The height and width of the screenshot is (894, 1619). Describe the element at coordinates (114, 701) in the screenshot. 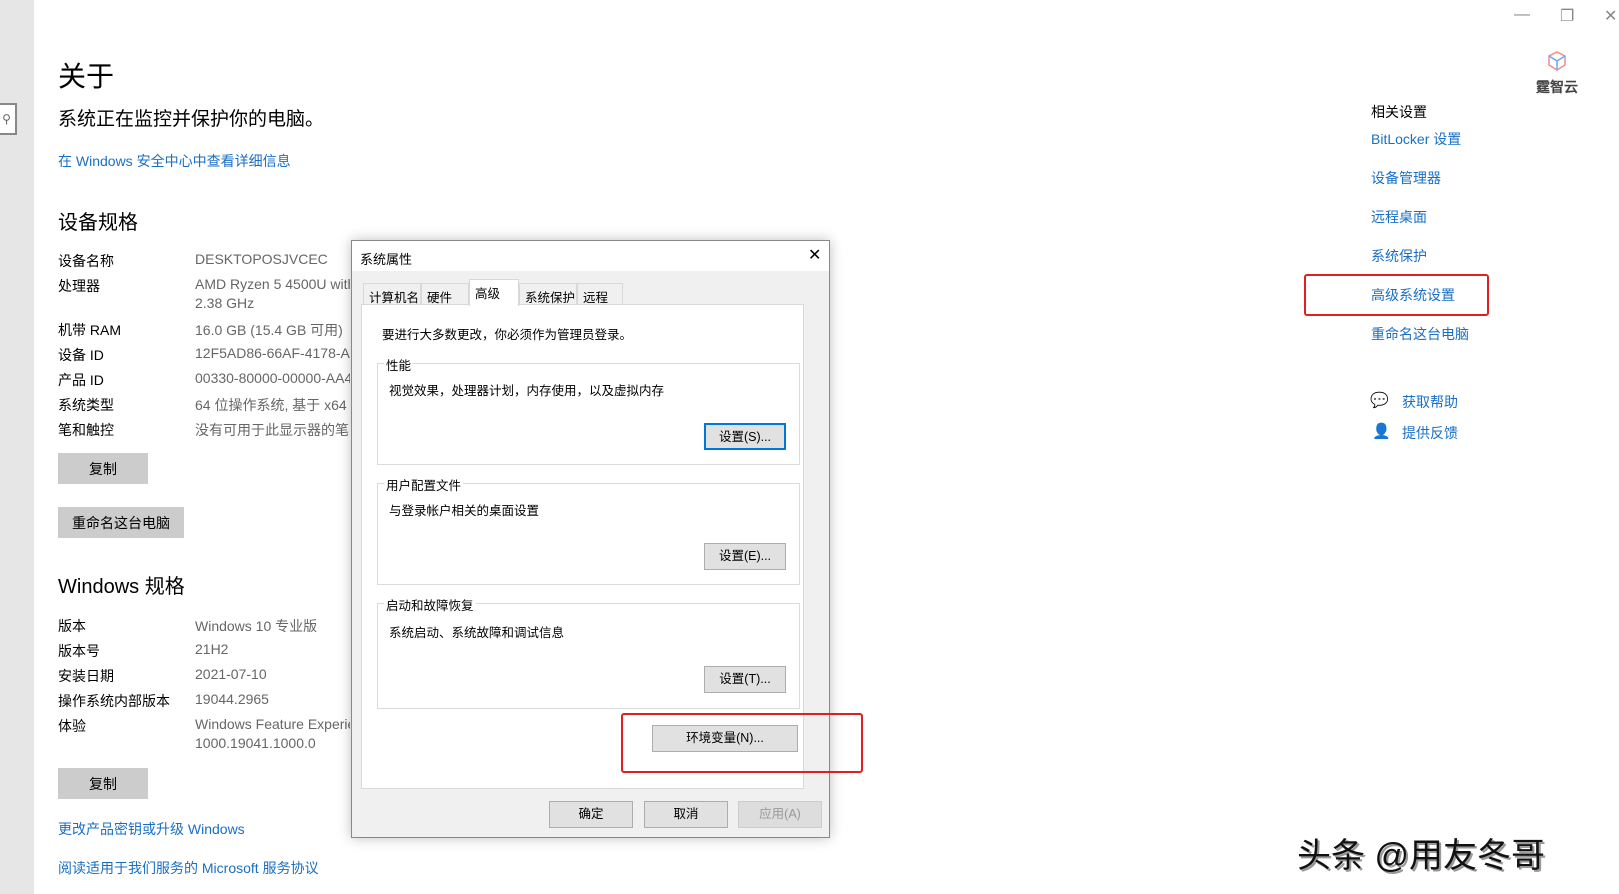

I see `spec-label: 操作系统内部版本` at that location.